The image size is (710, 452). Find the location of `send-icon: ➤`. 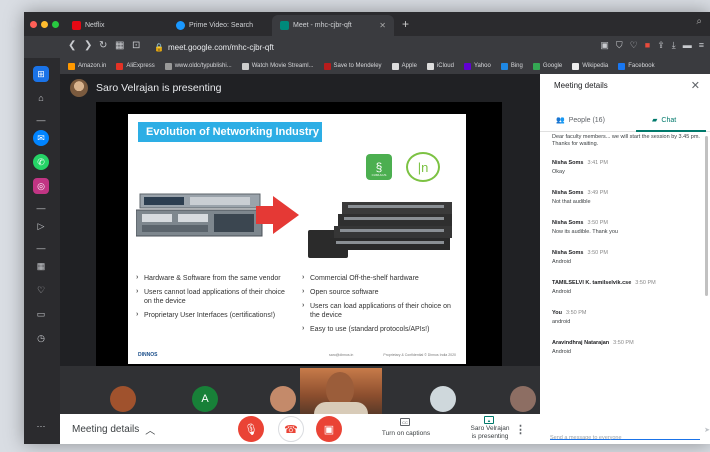

send-icon: ➤ is located at coordinates (707, 430).